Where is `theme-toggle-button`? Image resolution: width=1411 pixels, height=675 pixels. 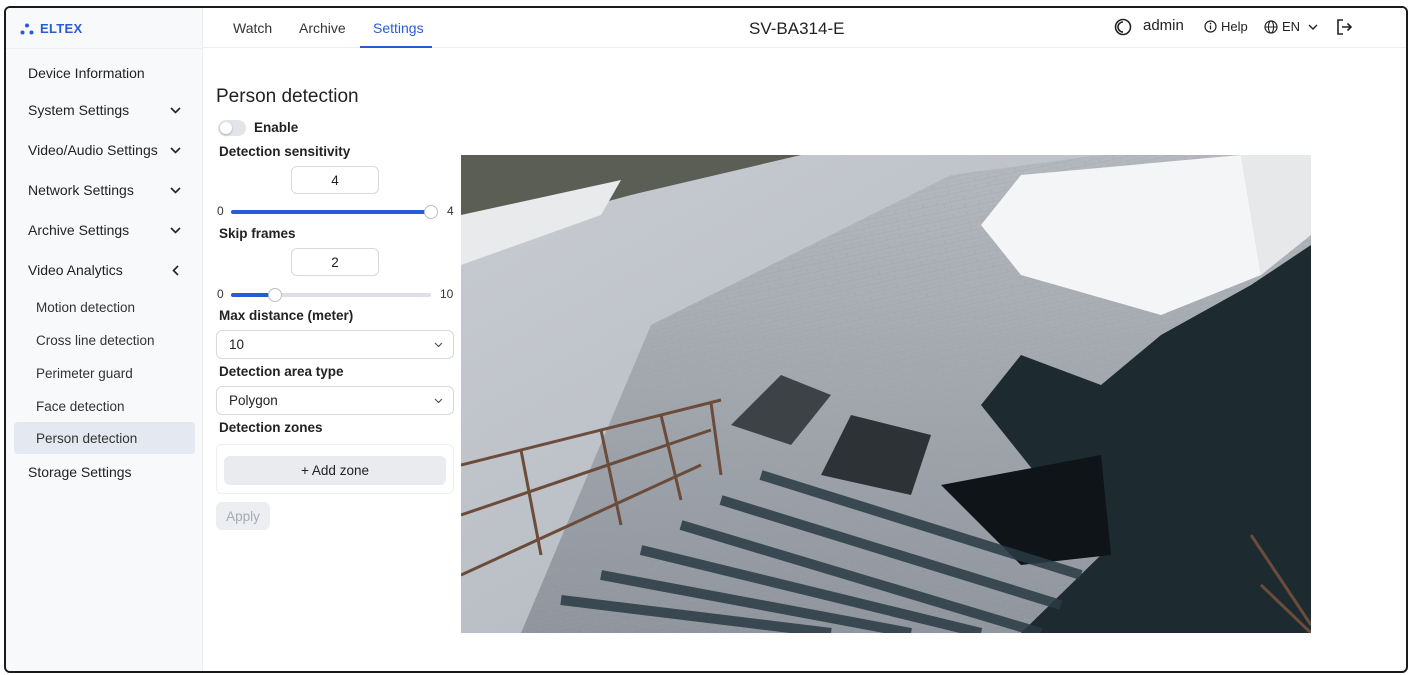
theme-toggle-button is located at coordinates (1123, 27).